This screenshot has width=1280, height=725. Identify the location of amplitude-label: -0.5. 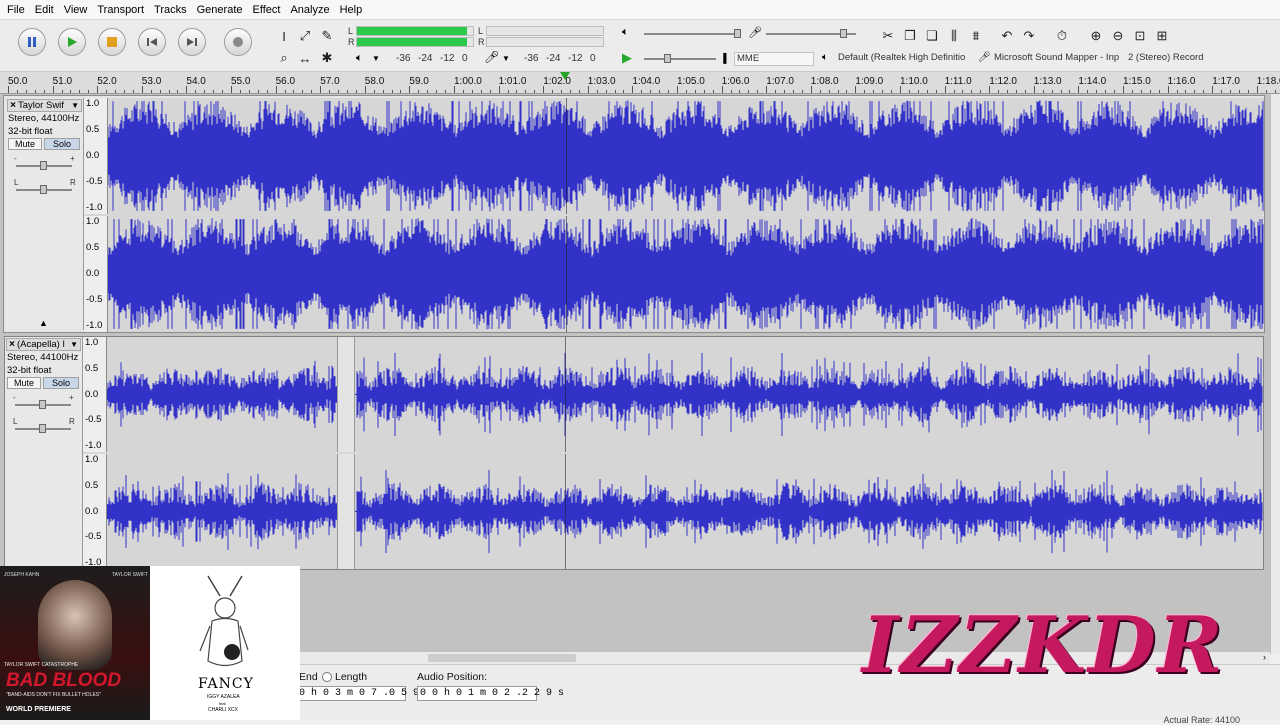
(93, 537).